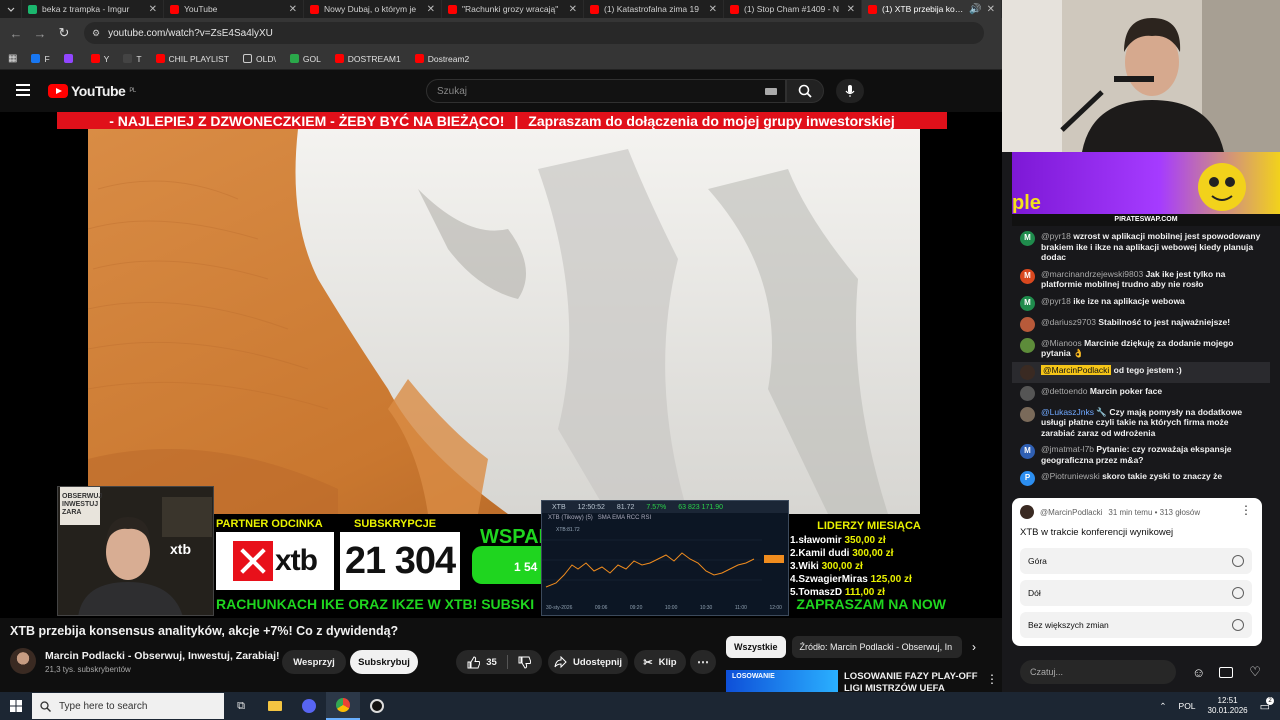  What do you see at coordinates (1067, 449) in the screenshot?
I see `chat-username: @jmatmat-l7b` at bounding box center [1067, 449].